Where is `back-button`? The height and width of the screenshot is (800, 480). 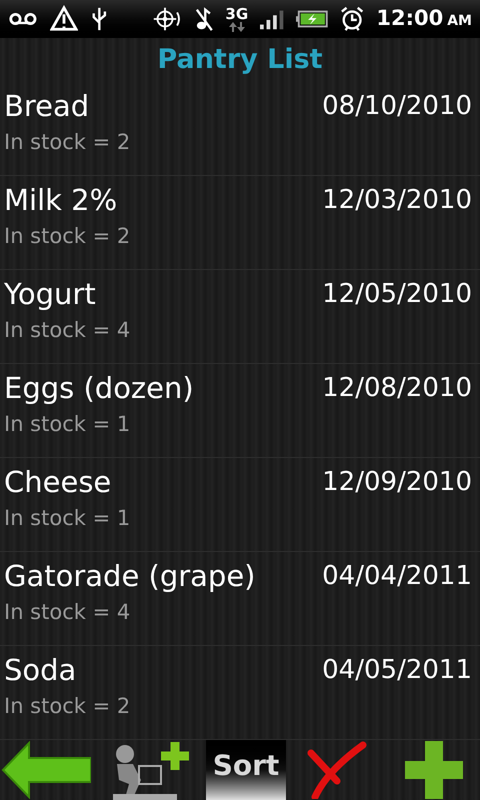
back-button is located at coordinates (46, 770).